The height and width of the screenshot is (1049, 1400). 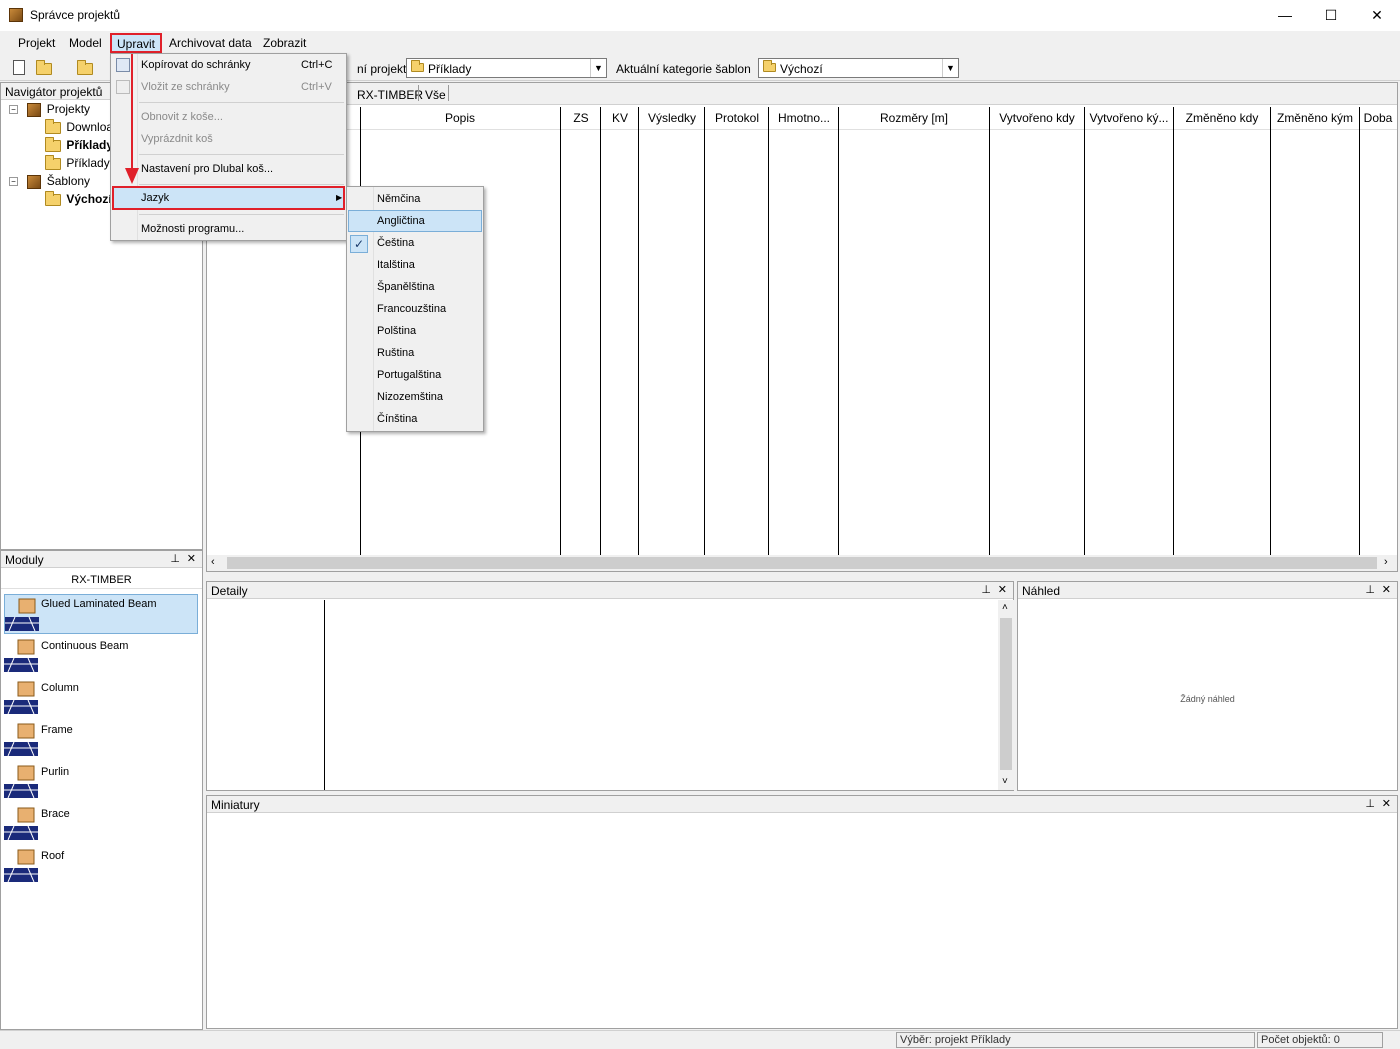 What do you see at coordinates (101, 740) in the screenshot?
I see `module-frame: Frame` at bounding box center [101, 740].